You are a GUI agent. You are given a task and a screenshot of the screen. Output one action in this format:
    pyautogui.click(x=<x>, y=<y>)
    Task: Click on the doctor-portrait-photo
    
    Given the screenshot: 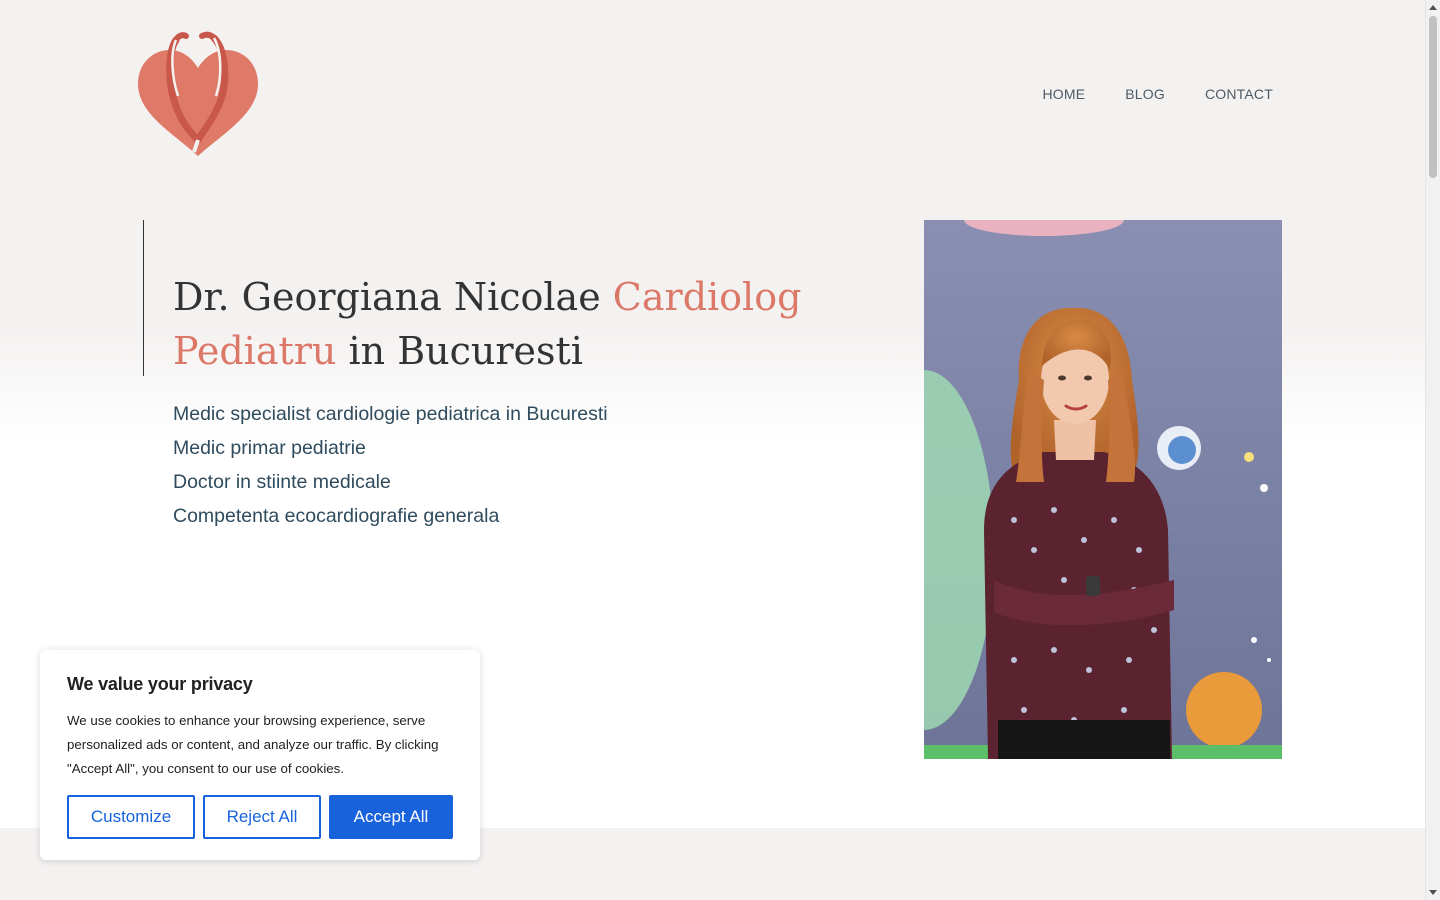 What is the action you would take?
    pyautogui.click(x=1103, y=489)
    